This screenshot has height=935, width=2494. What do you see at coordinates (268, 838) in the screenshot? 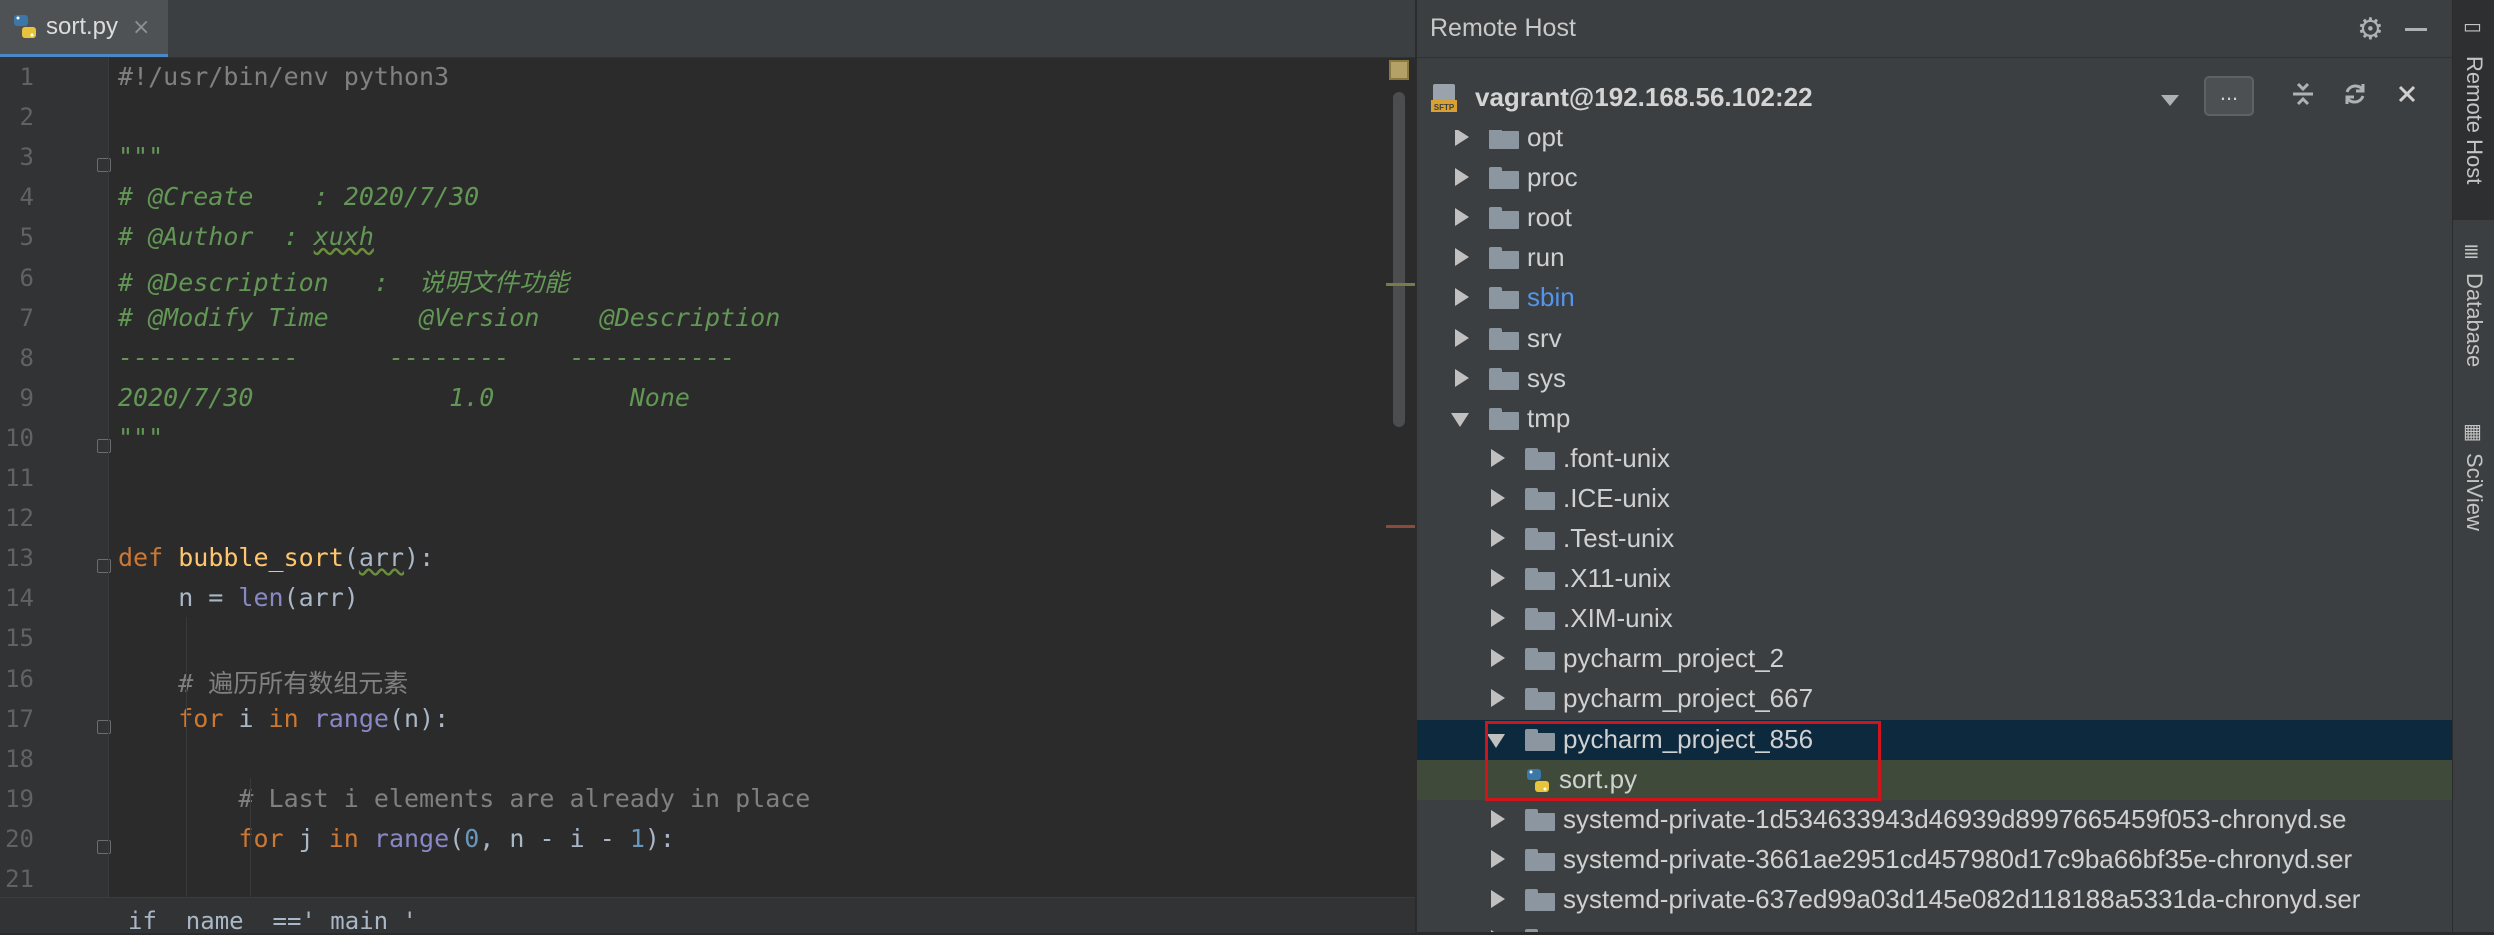
I see `code-token: for` at bounding box center [268, 838].